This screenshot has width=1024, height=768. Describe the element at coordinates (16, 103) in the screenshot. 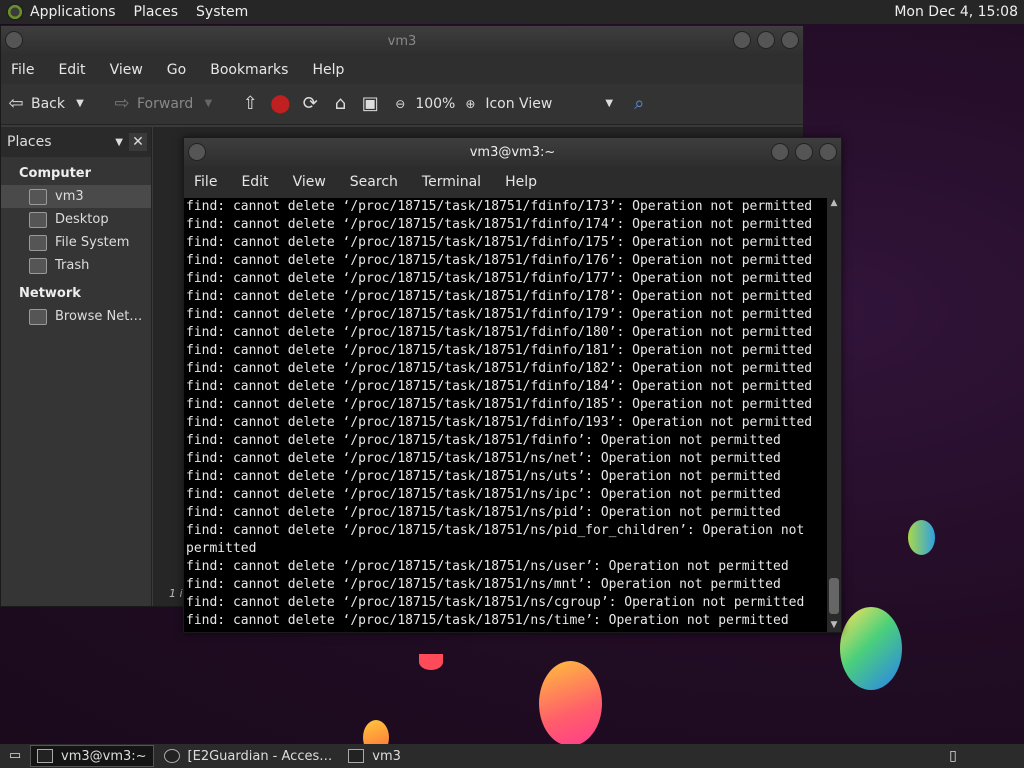

I see `arrow-left-icon: ⇦` at that location.